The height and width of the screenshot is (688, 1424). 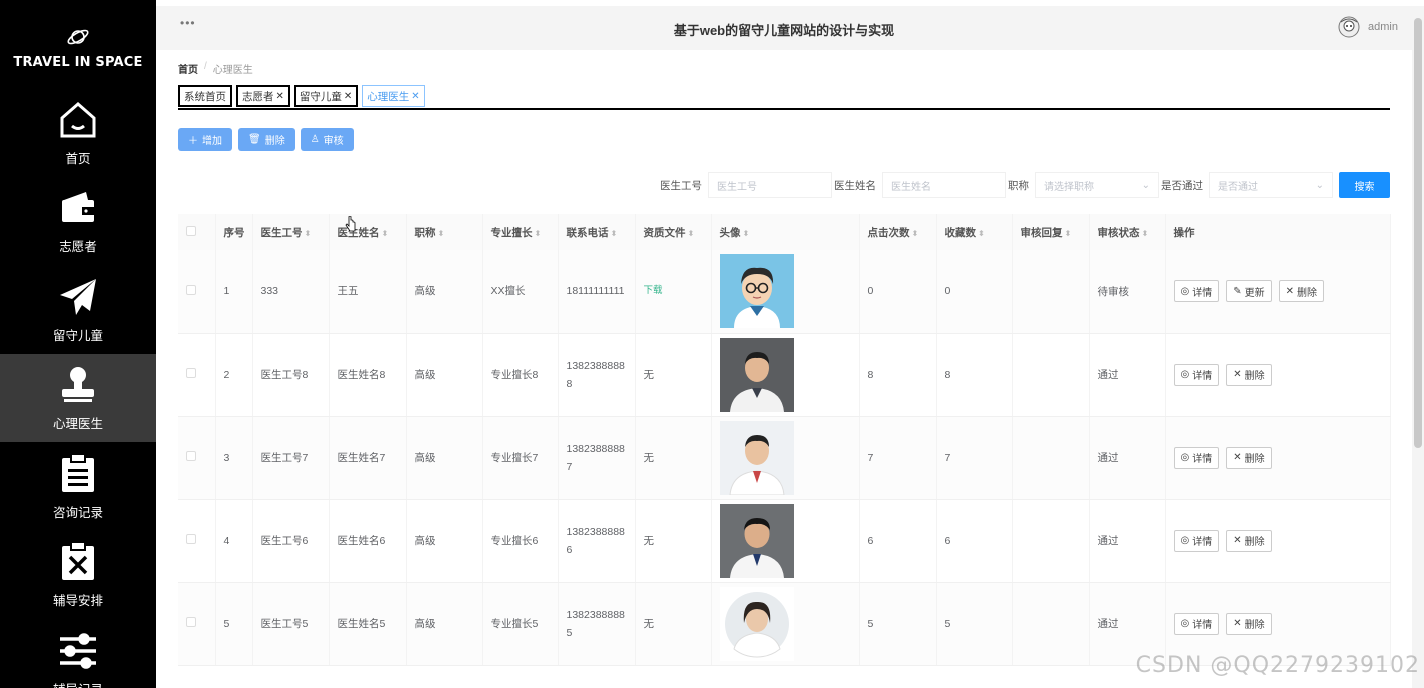 What do you see at coordinates (888, 232) in the screenshot?
I see `col-label: 点击次数` at bounding box center [888, 232].